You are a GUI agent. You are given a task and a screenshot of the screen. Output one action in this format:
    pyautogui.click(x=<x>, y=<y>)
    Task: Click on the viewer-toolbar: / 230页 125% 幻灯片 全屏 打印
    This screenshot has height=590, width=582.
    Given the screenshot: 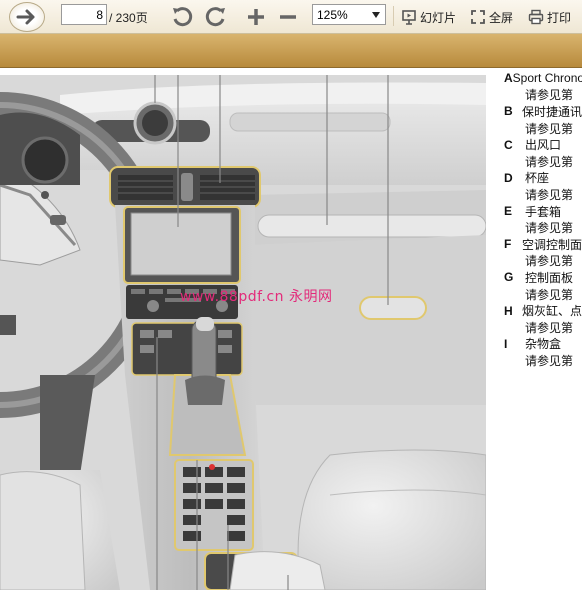 What is the action you would take?
    pyautogui.click(x=291, y=17)
    